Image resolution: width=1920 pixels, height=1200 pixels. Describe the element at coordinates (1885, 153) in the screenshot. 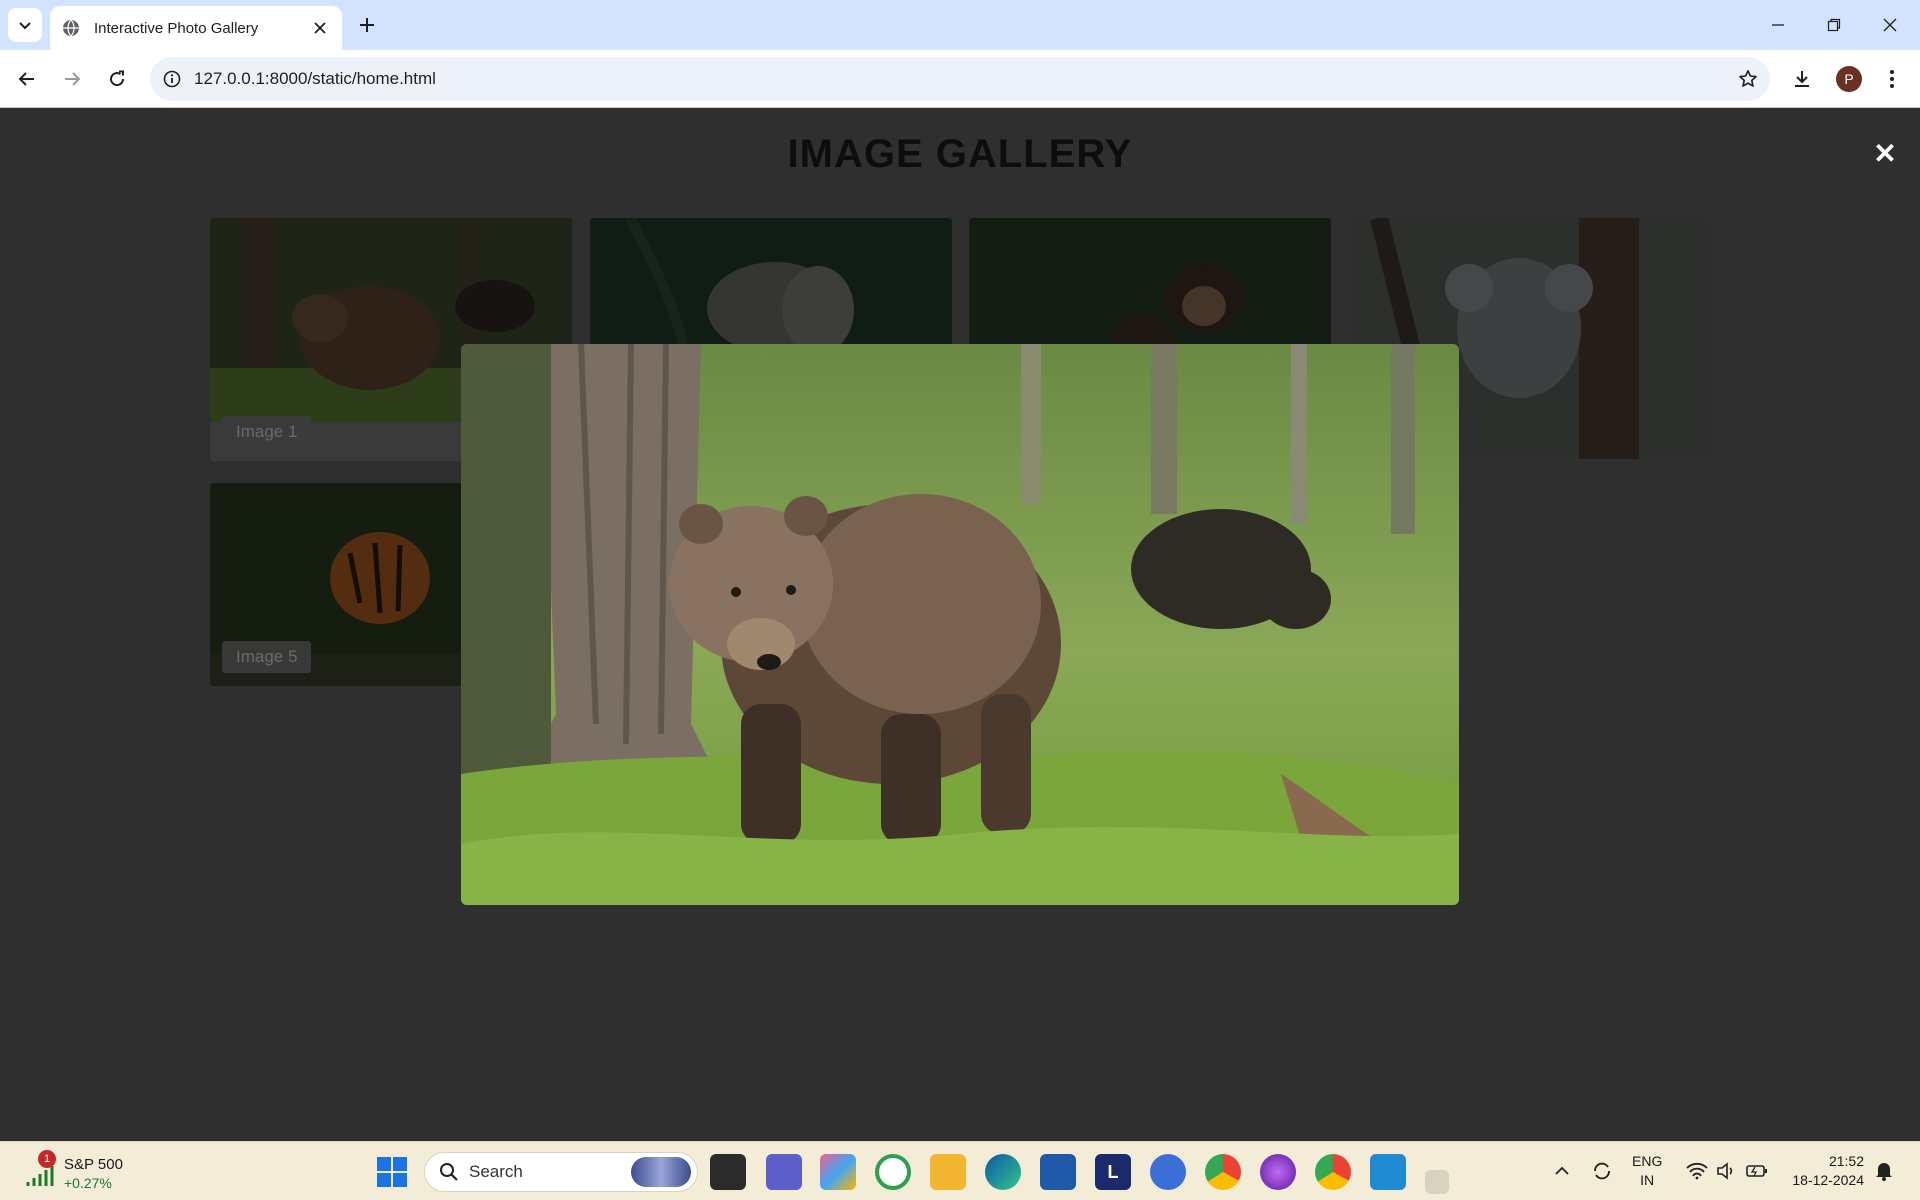

I see `close-lightbox-button: ✕` at that location.